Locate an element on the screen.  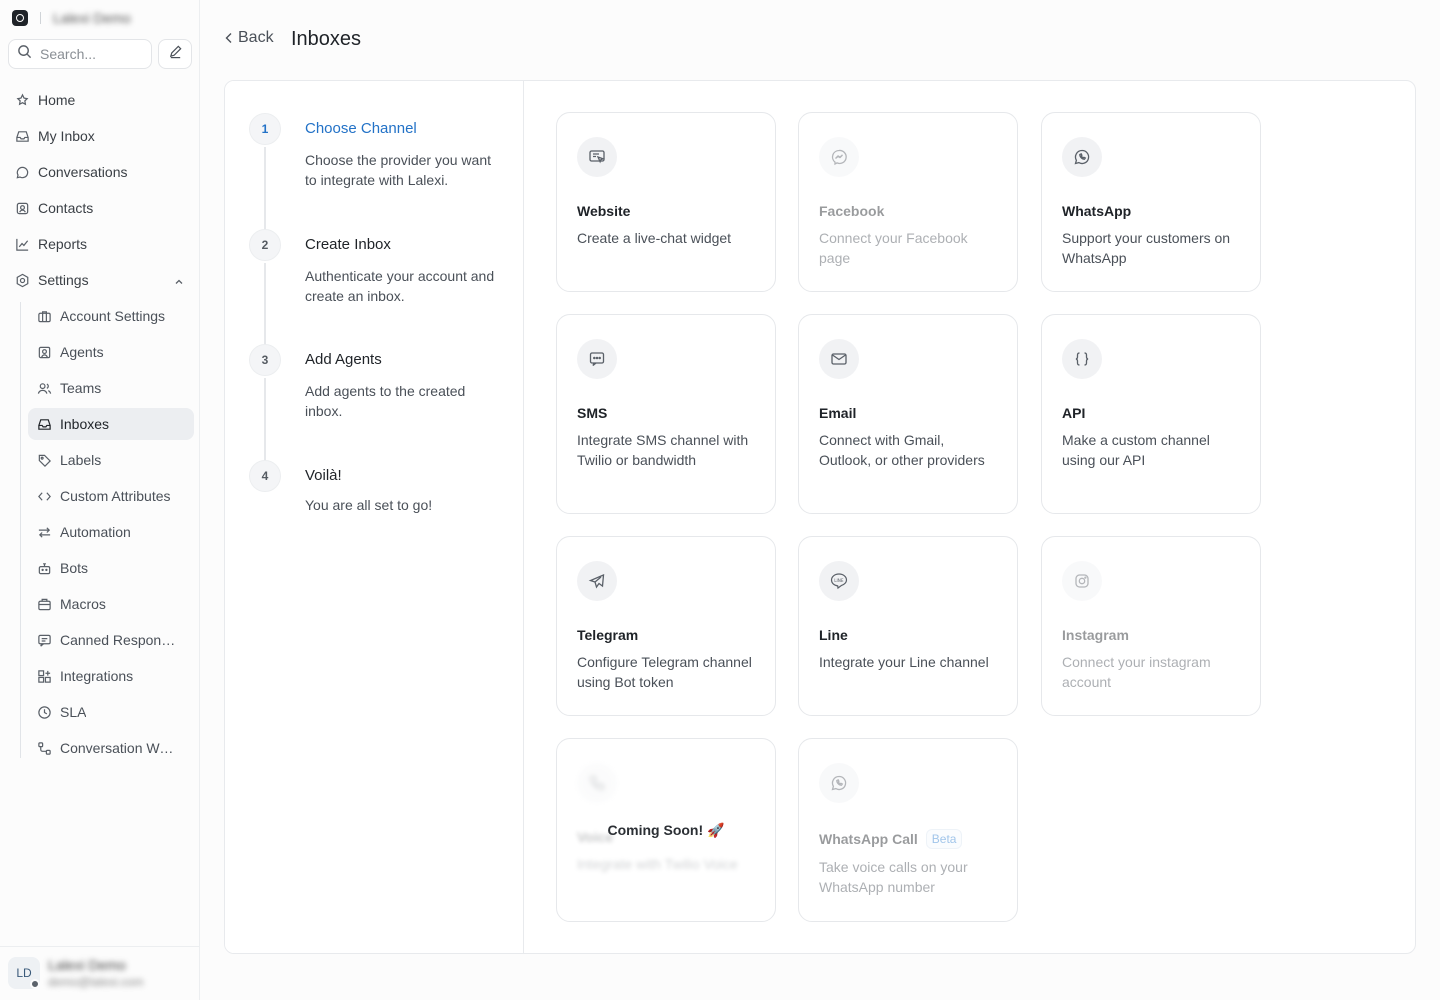
braces-icon is located at coordinates (1082, 359).